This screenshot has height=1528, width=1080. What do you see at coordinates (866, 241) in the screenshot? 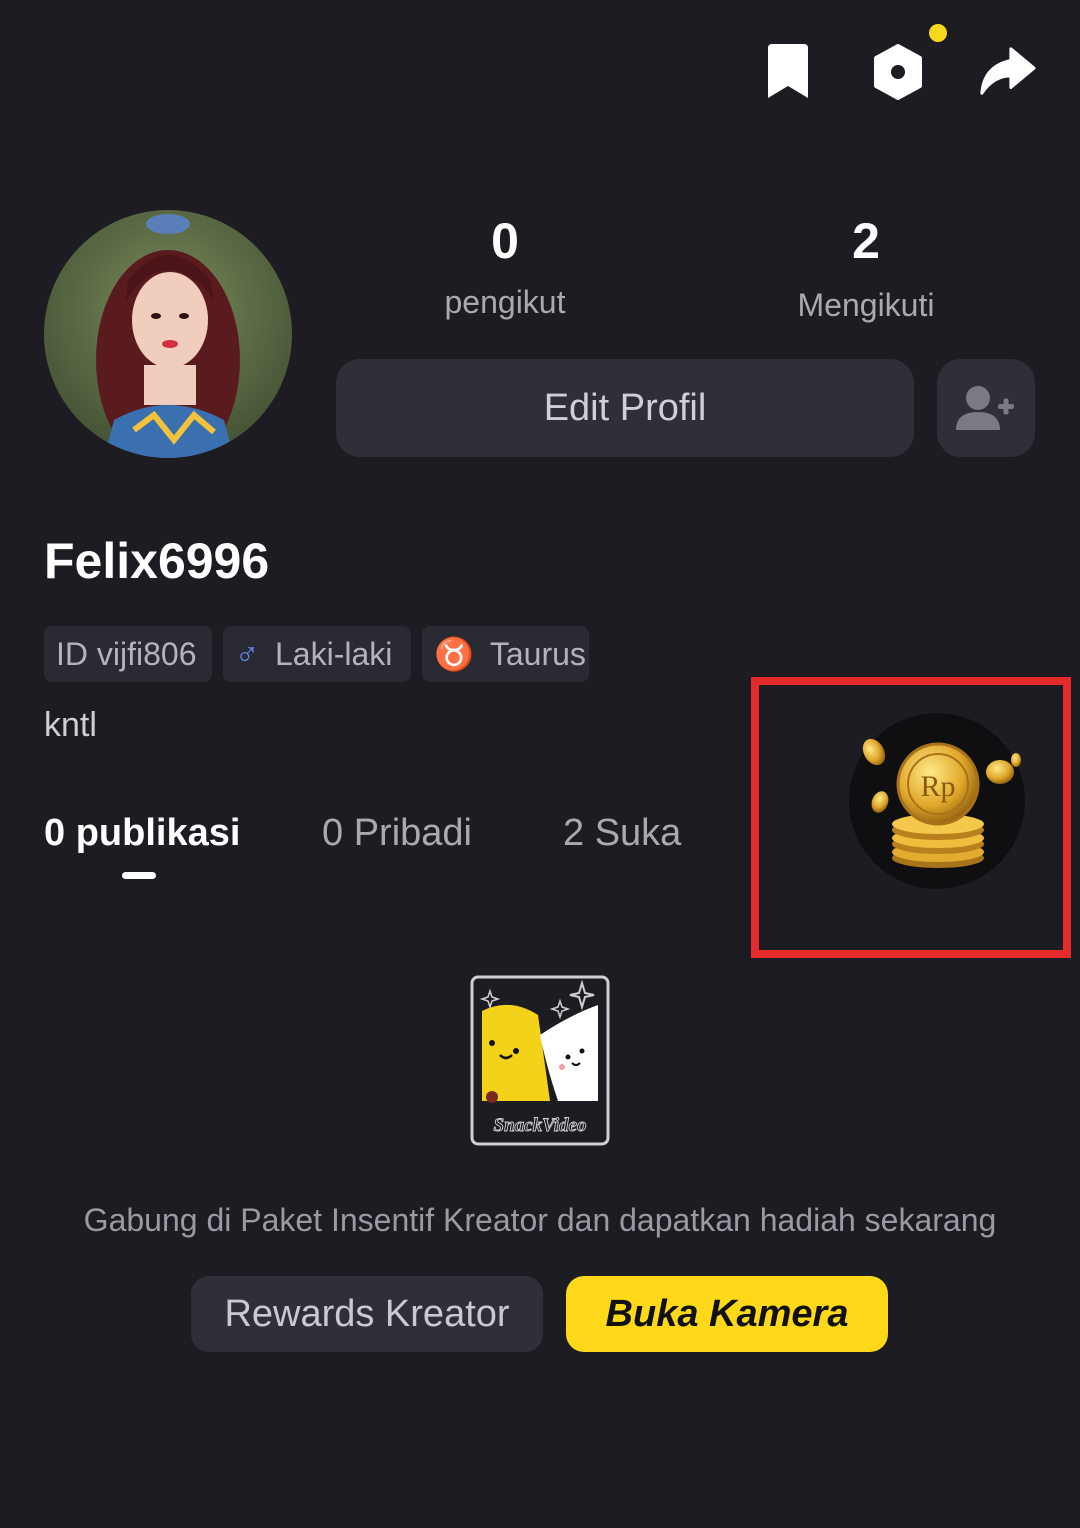
I see `following-count: 2` at bounding box center [866, 241].